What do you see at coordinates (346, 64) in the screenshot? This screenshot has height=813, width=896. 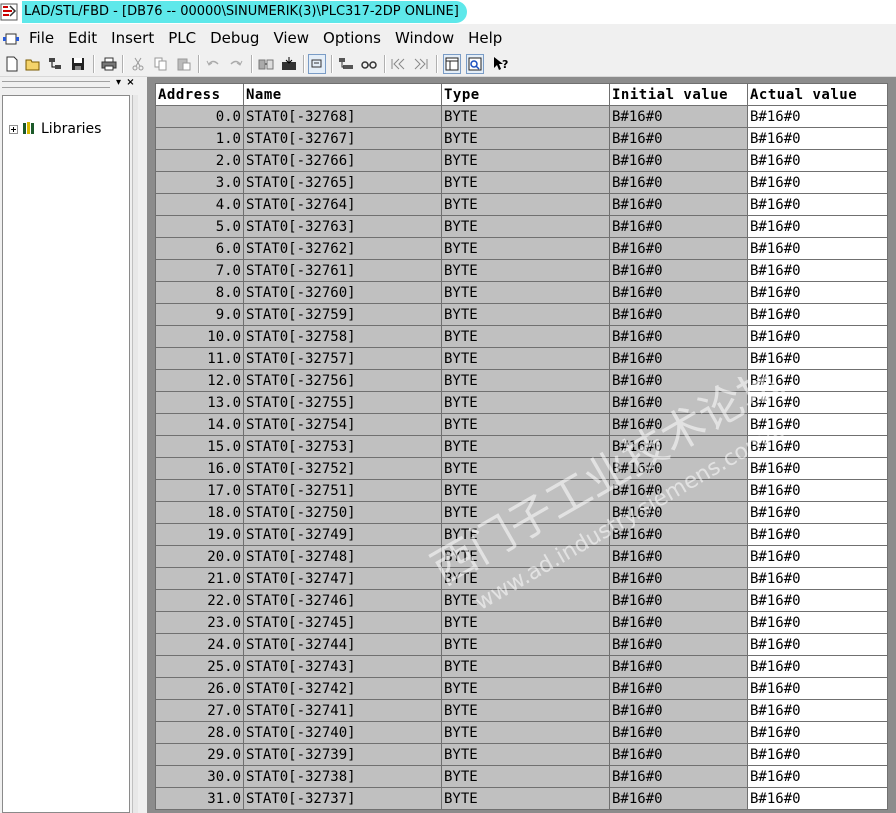 I see `network-icon` at bounding box center [346, 64].